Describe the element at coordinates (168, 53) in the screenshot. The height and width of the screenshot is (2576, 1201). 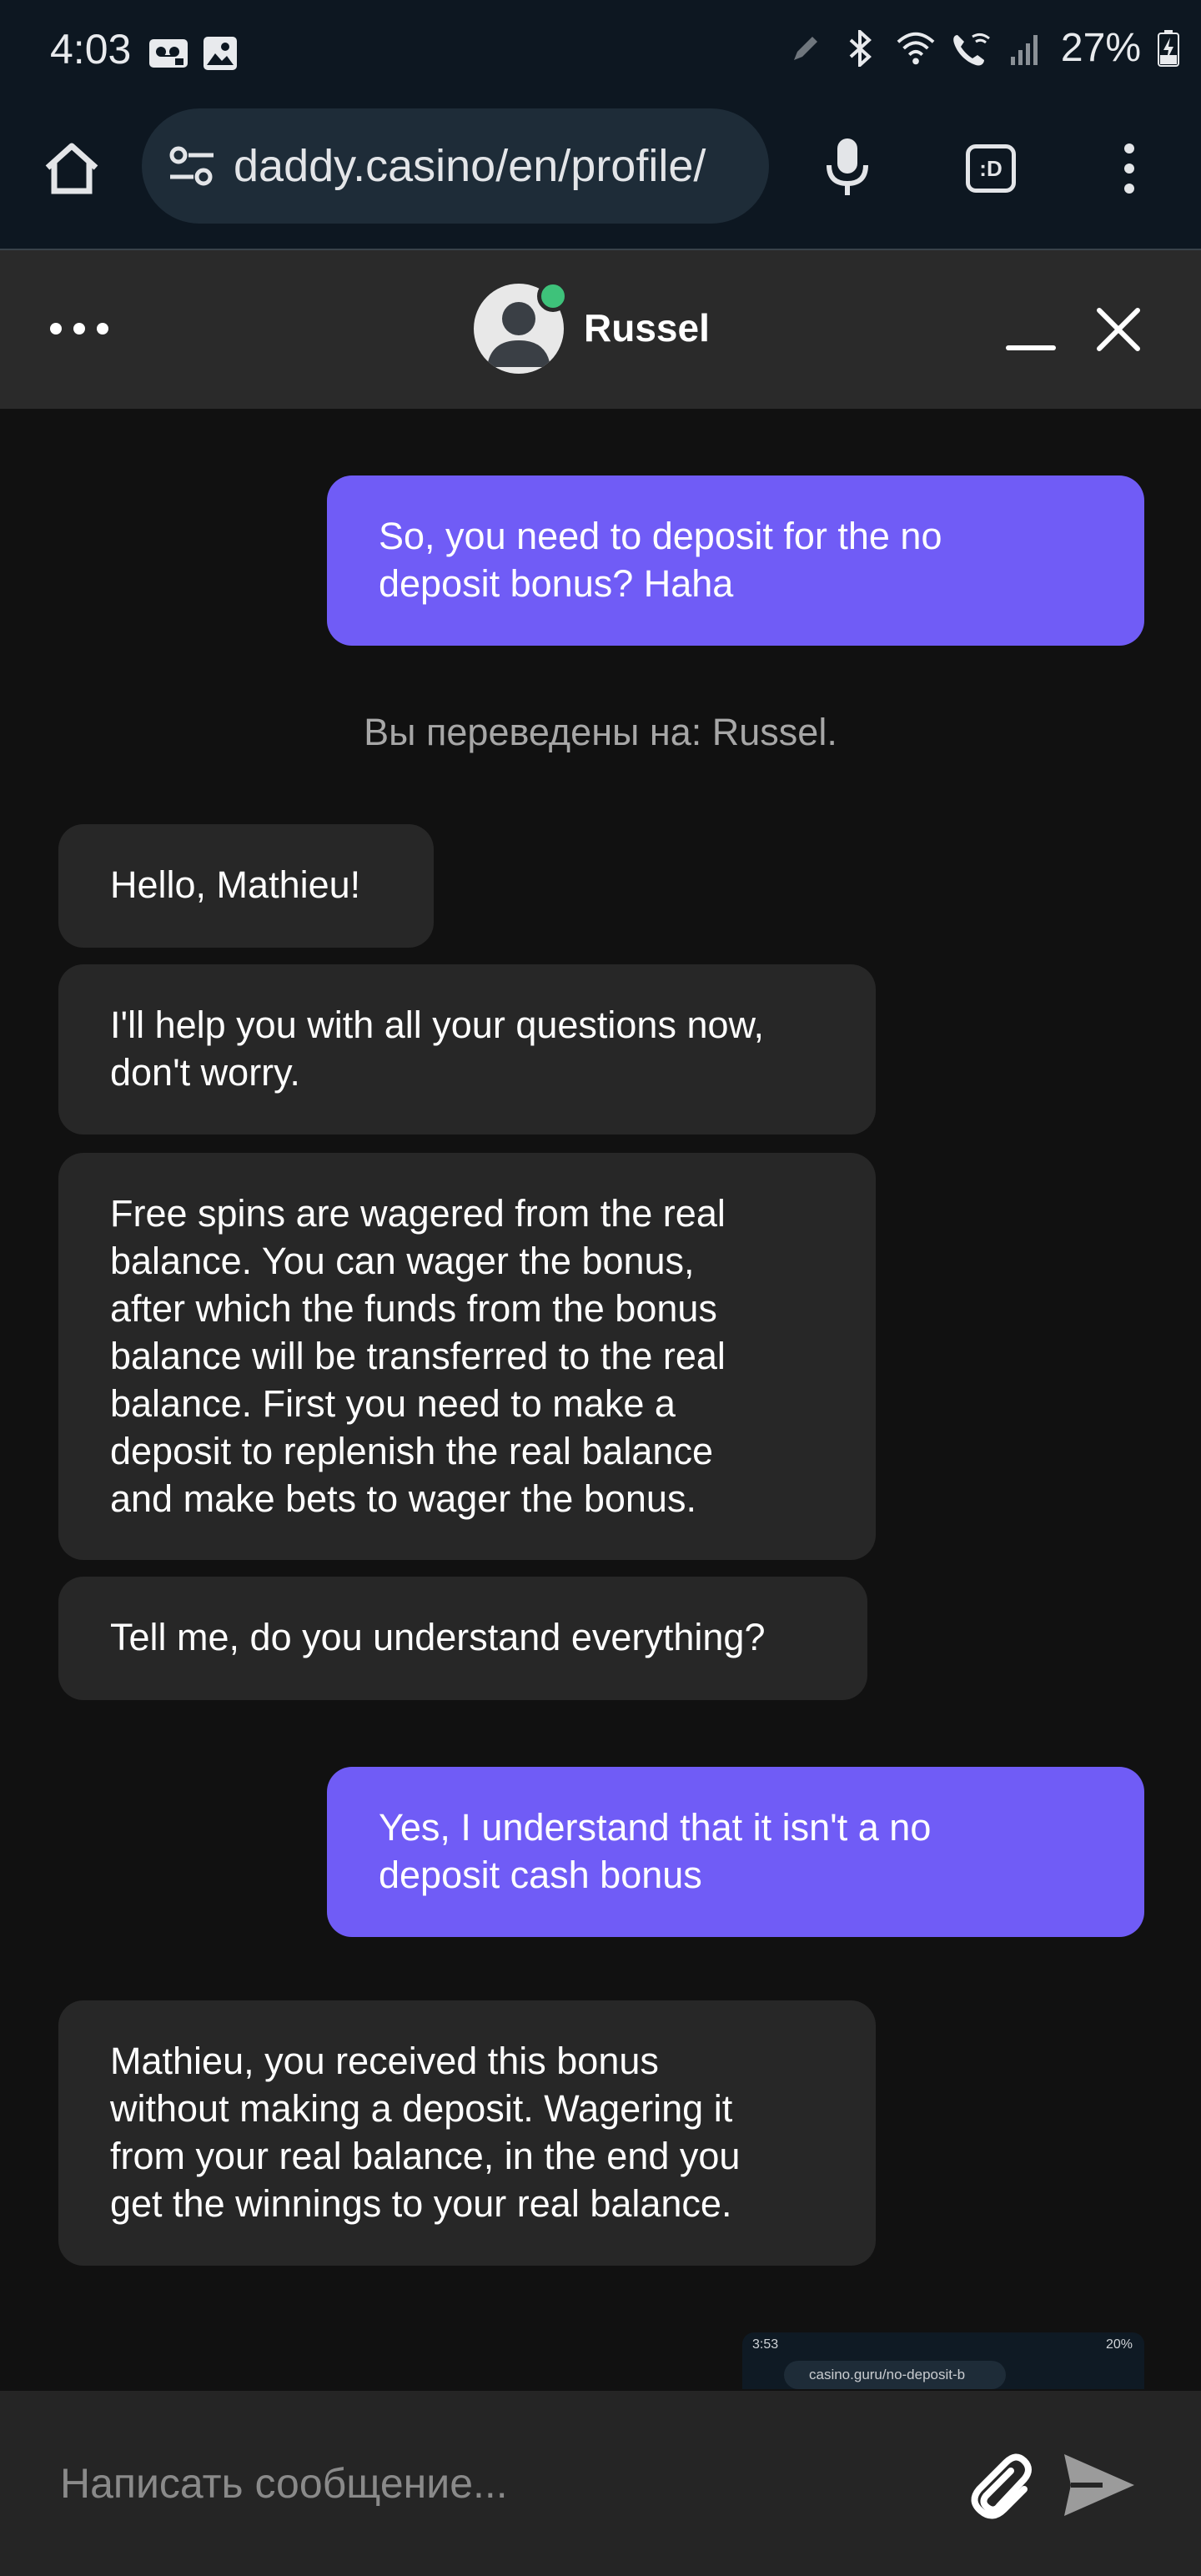
I see `voicemail-icon` at that location.